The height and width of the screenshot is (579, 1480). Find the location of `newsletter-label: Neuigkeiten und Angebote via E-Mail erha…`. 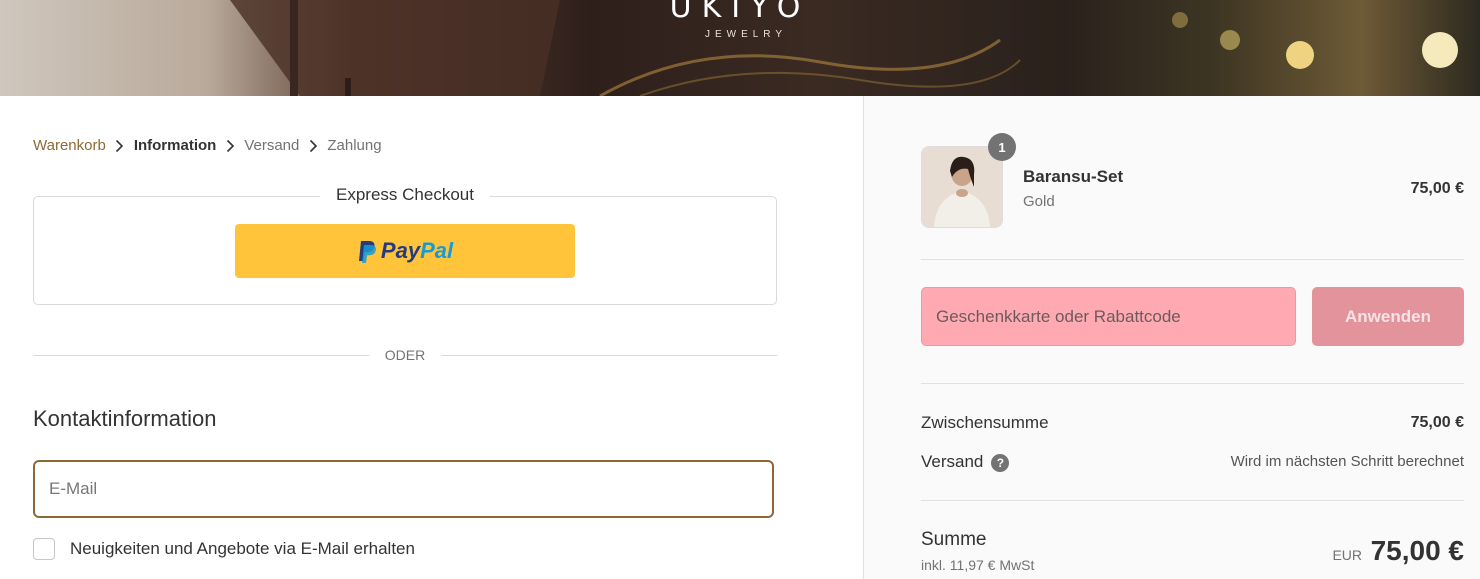

newsletter-label: Neuigkeiten und Angebote via E-Mail erha… is located at coordinates (242, 549).